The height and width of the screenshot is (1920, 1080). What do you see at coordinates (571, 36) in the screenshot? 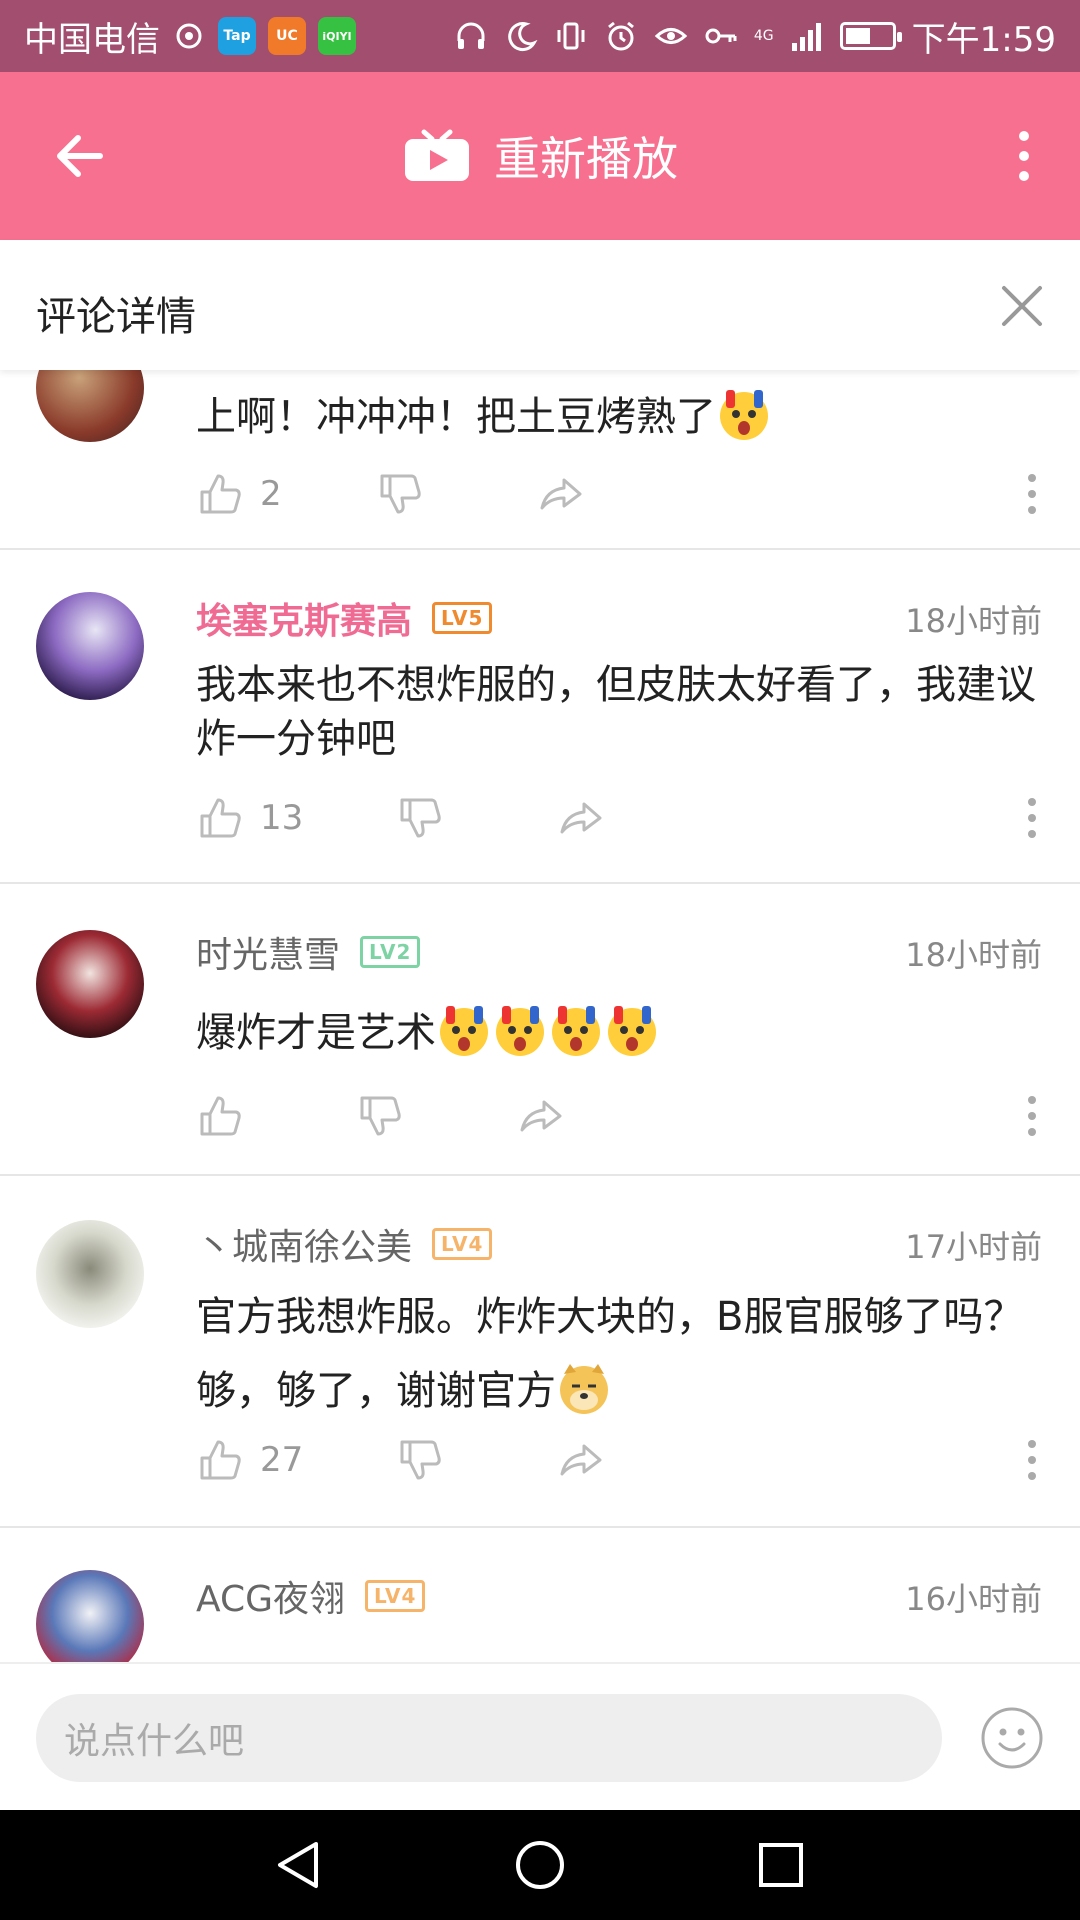
I see `vibrate-icon` at bounding box center [571, 36].